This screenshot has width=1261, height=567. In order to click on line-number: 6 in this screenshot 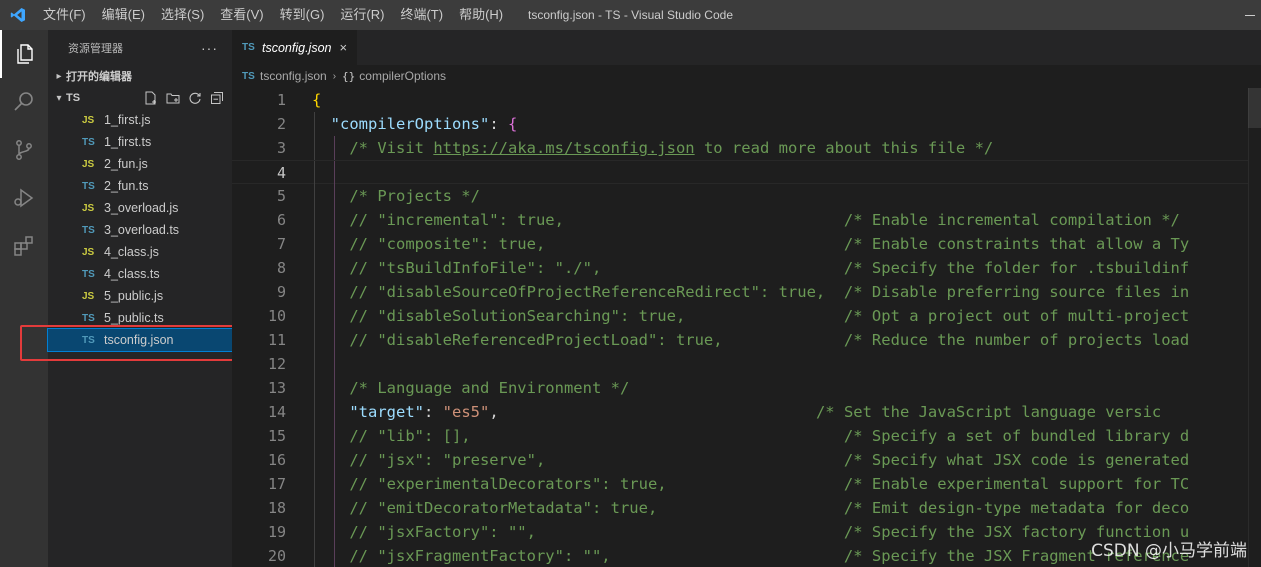, I will do `click(281, 220)`.